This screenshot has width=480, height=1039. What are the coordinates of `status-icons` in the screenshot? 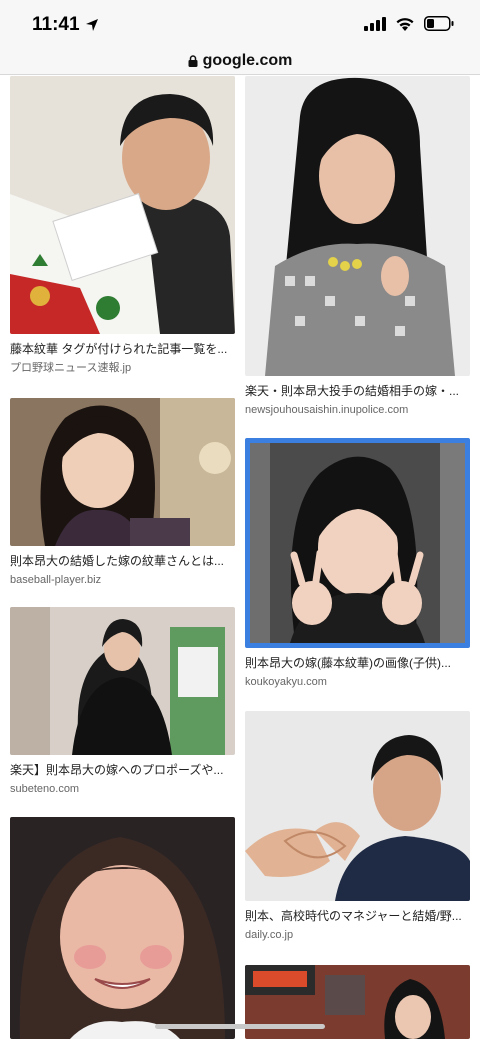 It's located at (409, 23).